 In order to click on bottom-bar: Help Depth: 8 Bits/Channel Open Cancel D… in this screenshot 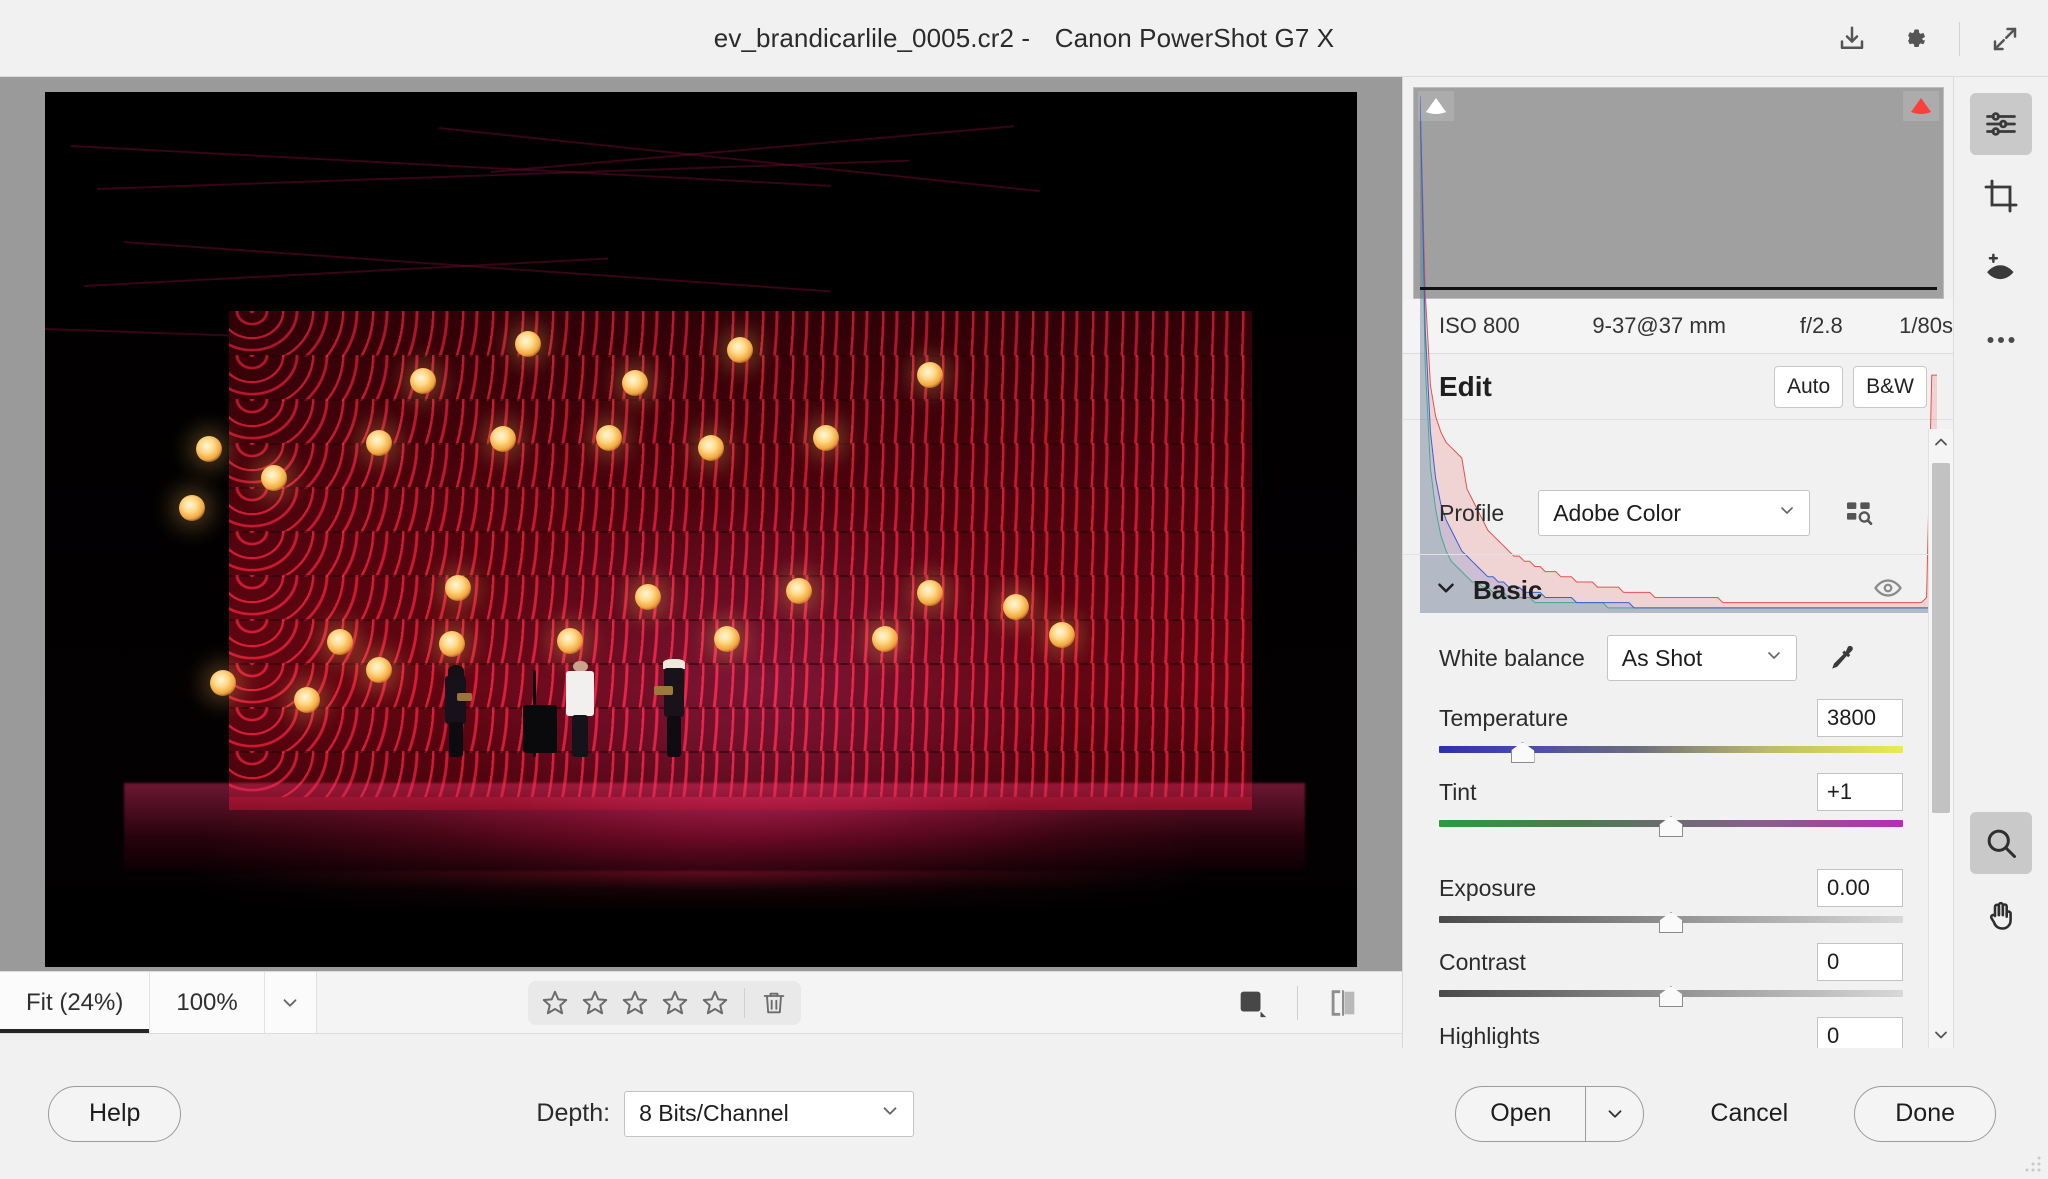, I will do `click(1024, 1113)`.